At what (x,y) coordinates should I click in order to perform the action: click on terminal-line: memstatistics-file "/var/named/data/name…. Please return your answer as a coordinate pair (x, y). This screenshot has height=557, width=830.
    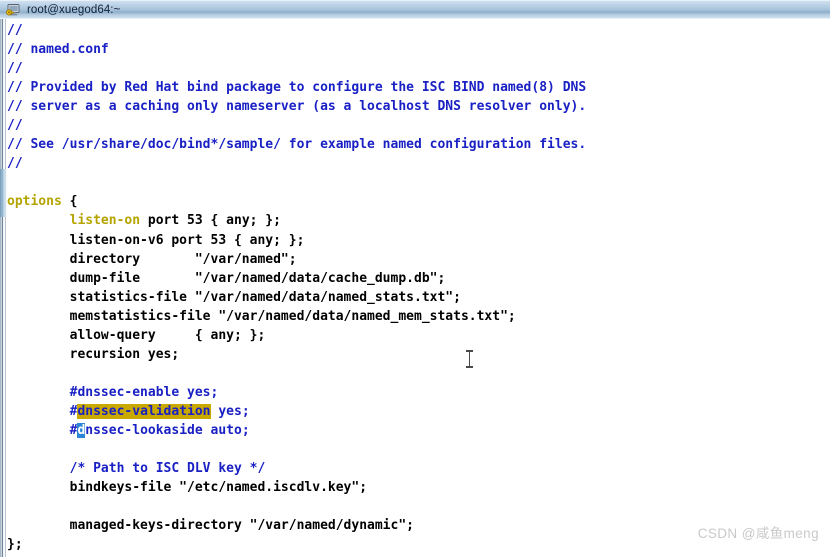
    Looking at the image, I should click on (418, 316).